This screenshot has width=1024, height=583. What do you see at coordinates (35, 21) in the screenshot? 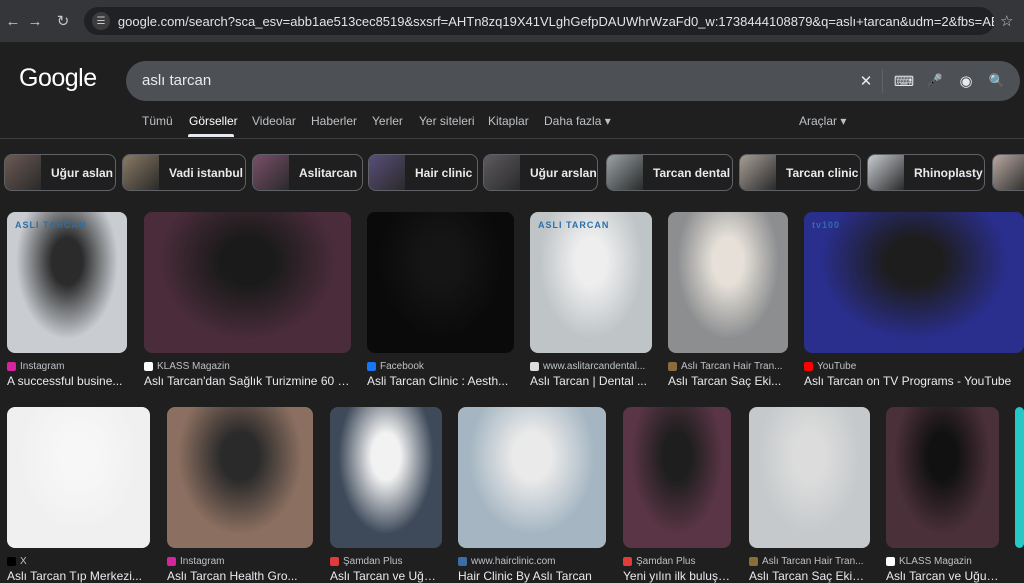
I see `forward-icon: →` at bounding box center [35, 21].